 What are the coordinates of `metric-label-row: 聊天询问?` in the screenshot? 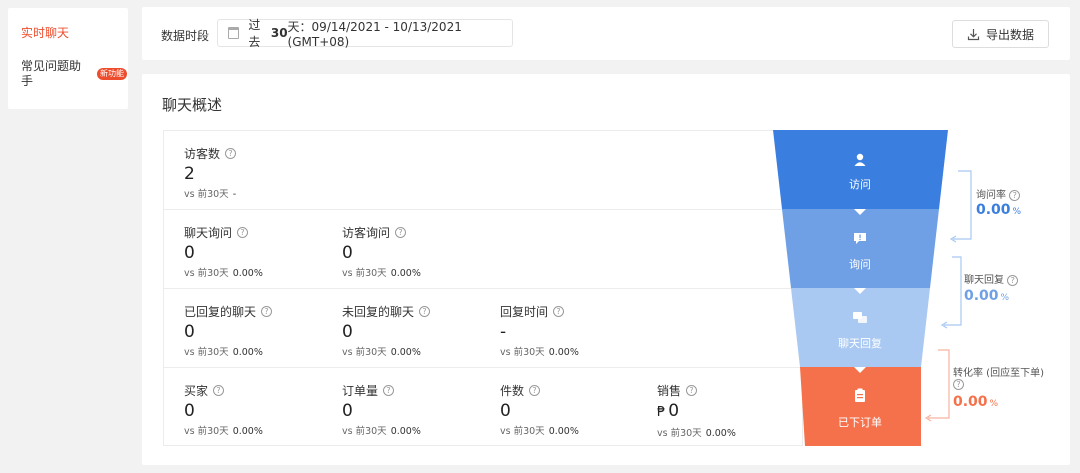 It's located at (223, 232).